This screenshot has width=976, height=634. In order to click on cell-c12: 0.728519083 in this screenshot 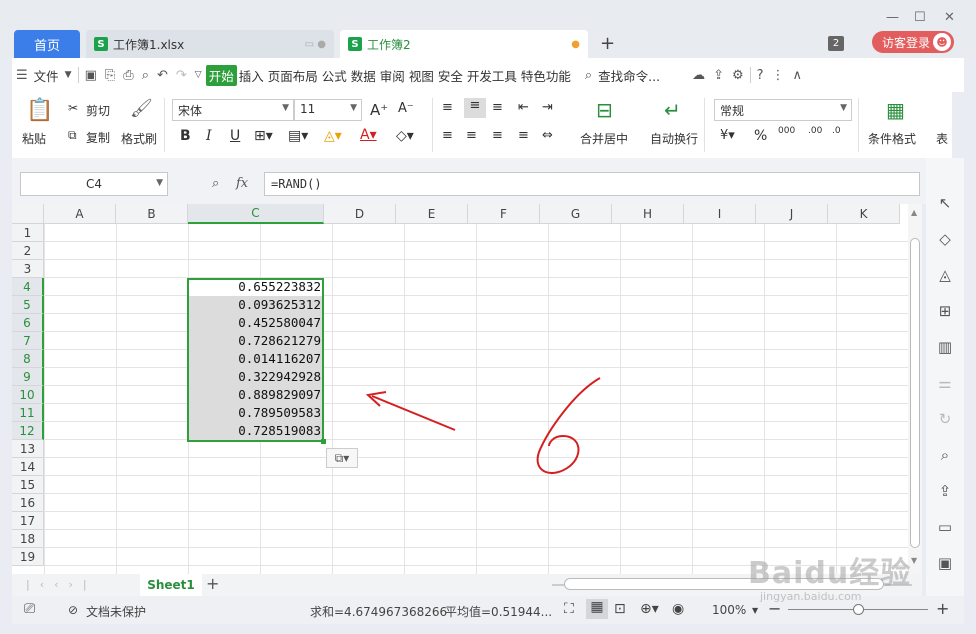, I will do `click(255, 431)`.